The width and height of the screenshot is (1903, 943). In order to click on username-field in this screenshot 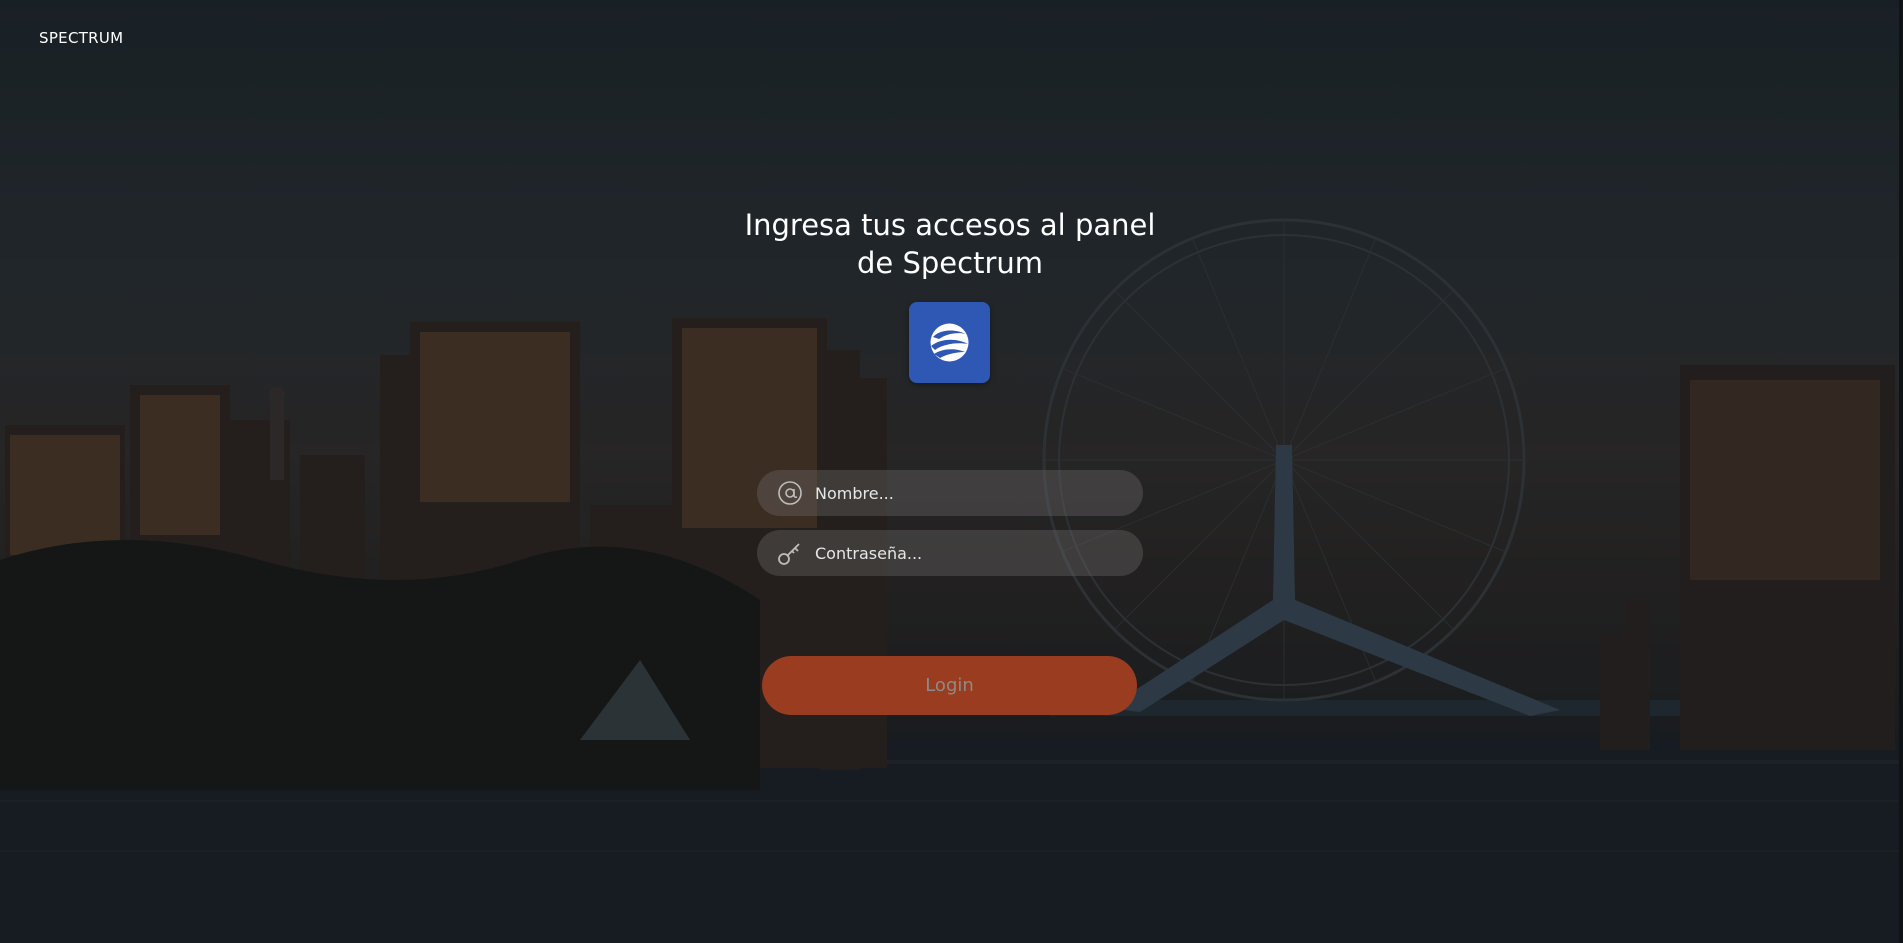, I will do `click(950, 493)`.